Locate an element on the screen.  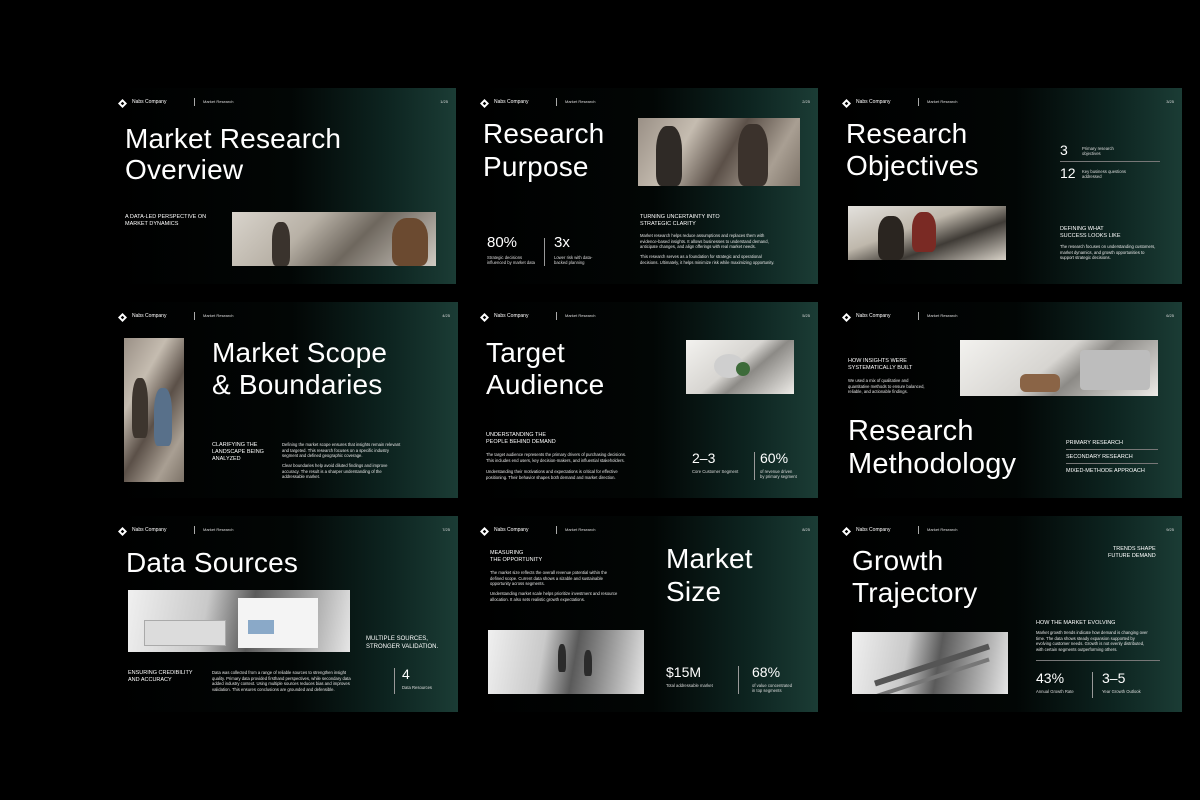
slide-title: Data Sources is located at coordinates (212, 562).